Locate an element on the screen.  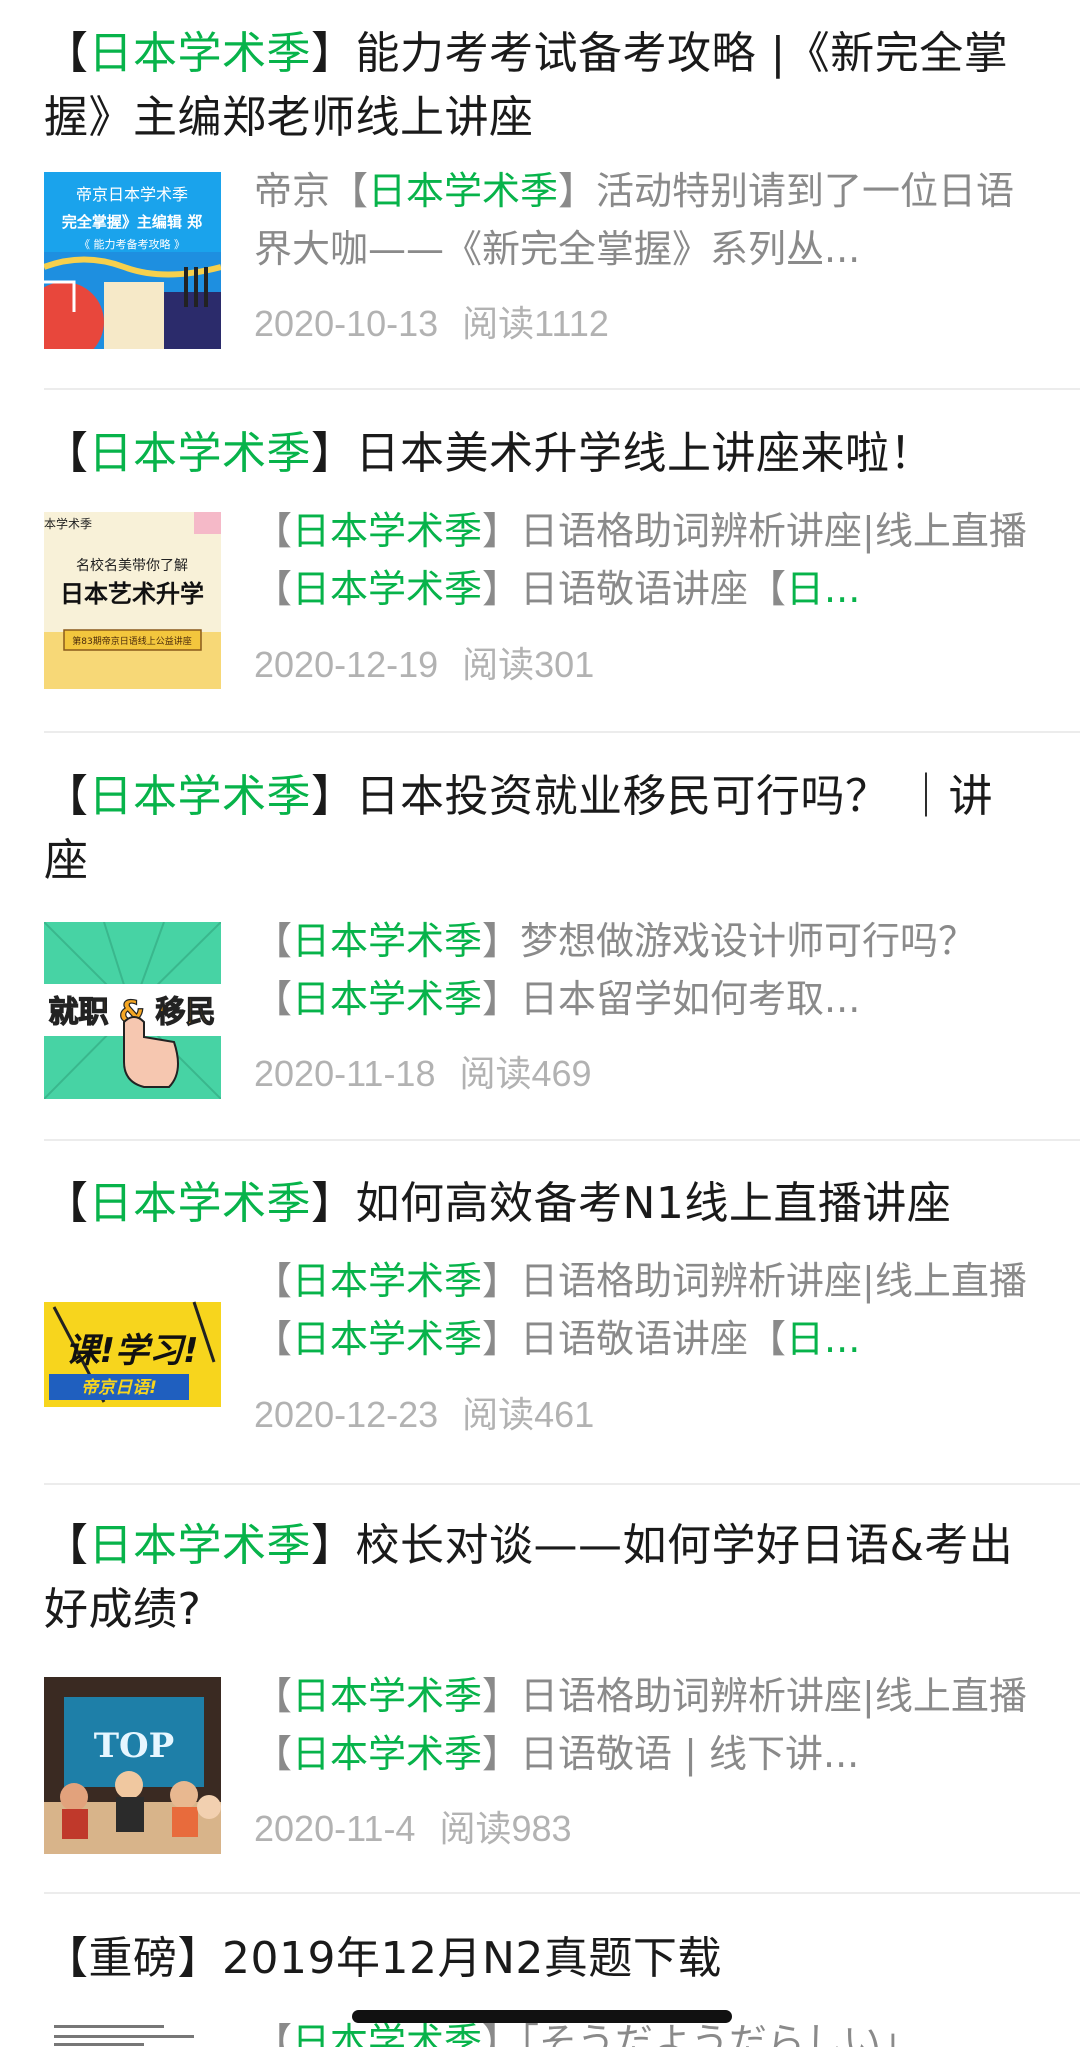
article-date: 2020-12-23 is located at coordinates (346, 1414).